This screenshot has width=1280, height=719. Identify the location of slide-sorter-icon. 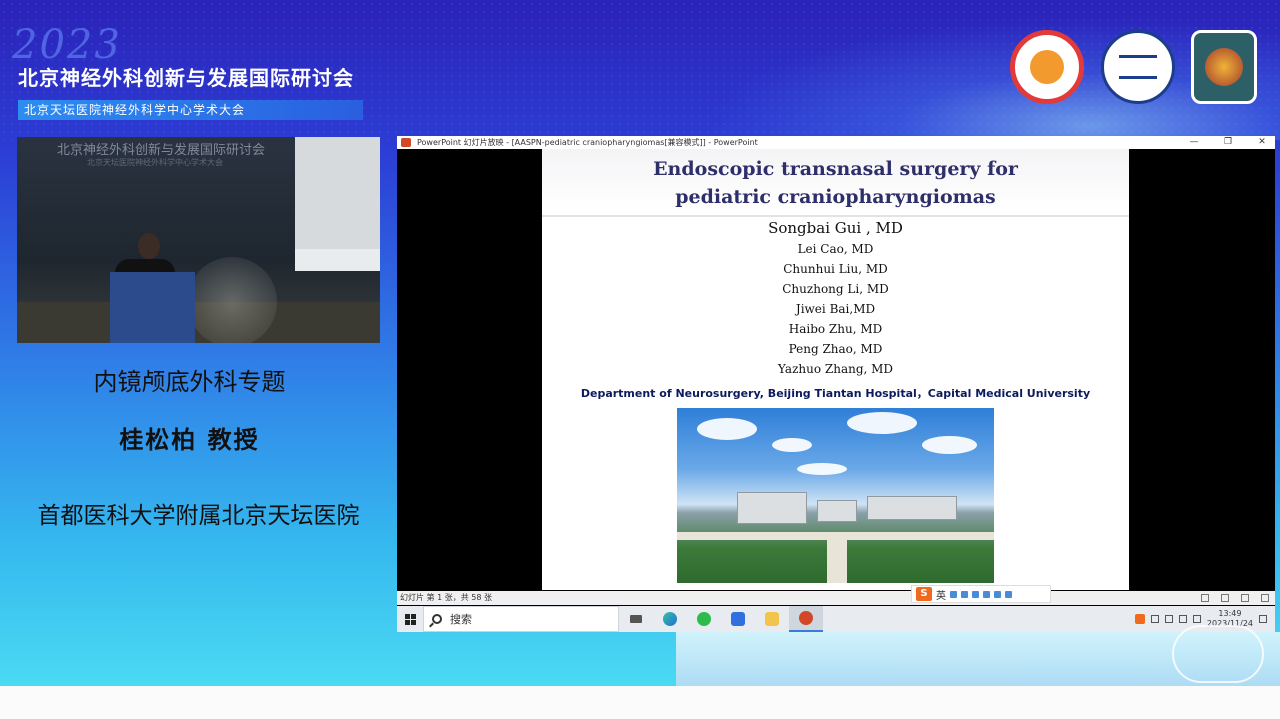
(1225, 598).